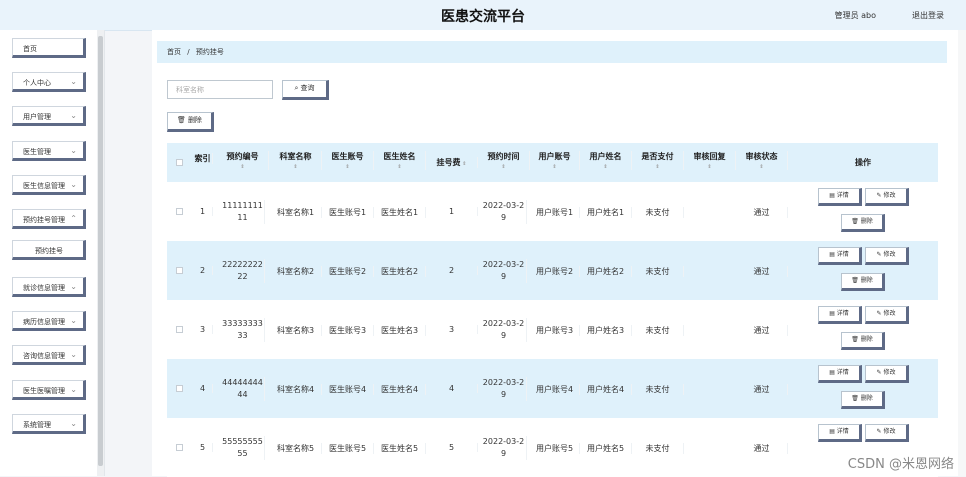 The image size is (966, 477). I want to click on header-paid: 是否支付 ⇕, so click(658, 160).